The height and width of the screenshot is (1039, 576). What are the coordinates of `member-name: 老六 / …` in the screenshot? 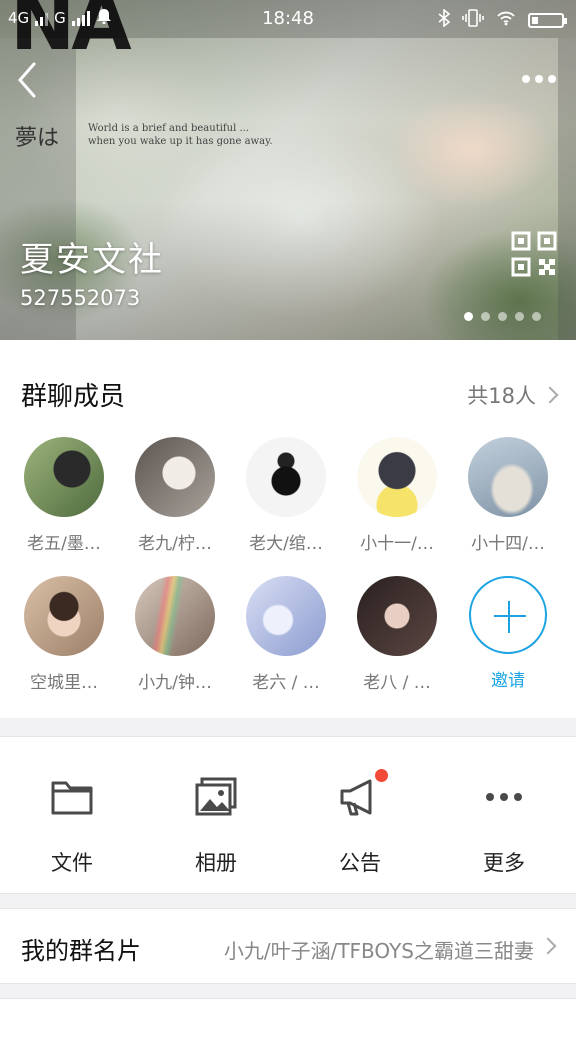 It's located at (286, 683).